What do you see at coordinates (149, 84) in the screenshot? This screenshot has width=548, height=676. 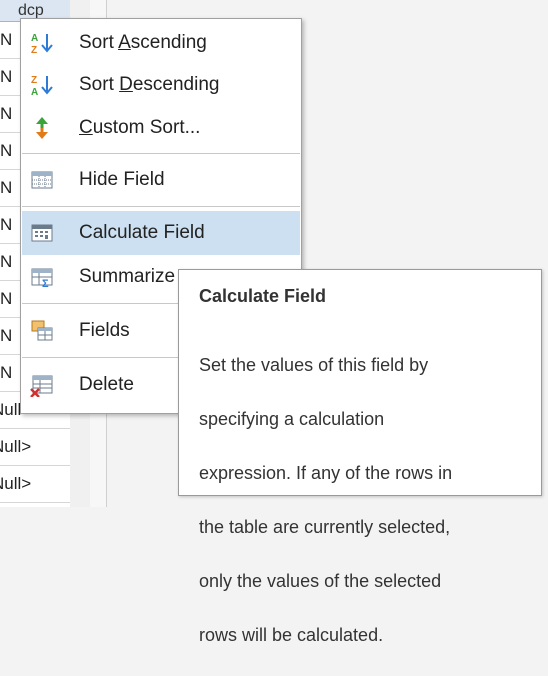 I see `menu-item-label: Sort Descending` at bounding box center [149, 84].